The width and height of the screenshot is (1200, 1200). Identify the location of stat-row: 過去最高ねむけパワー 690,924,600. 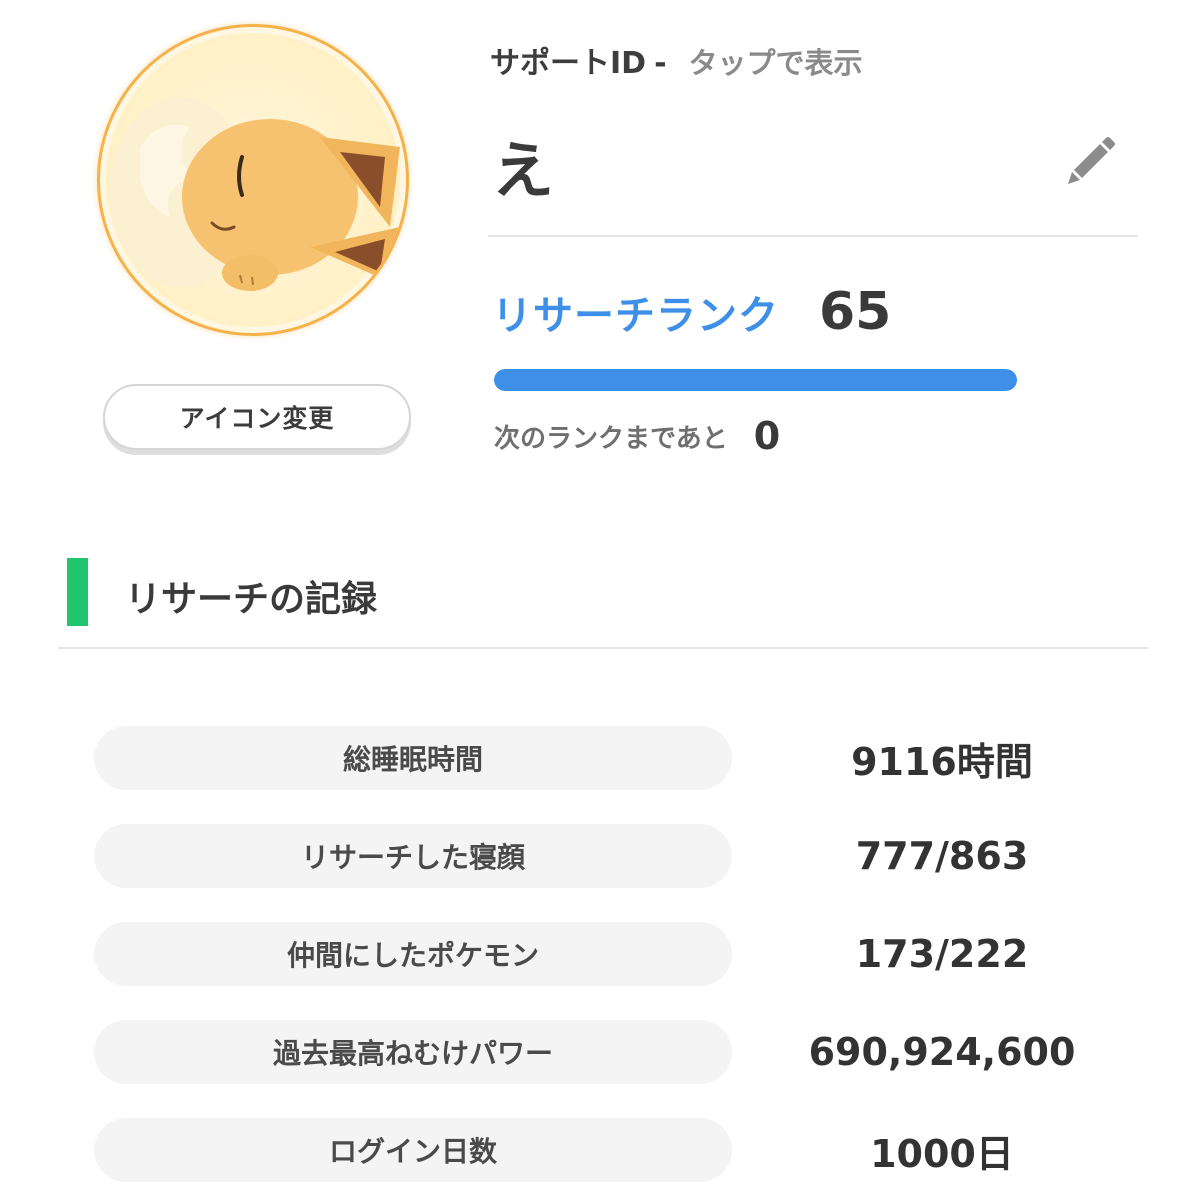
(600, 1069).